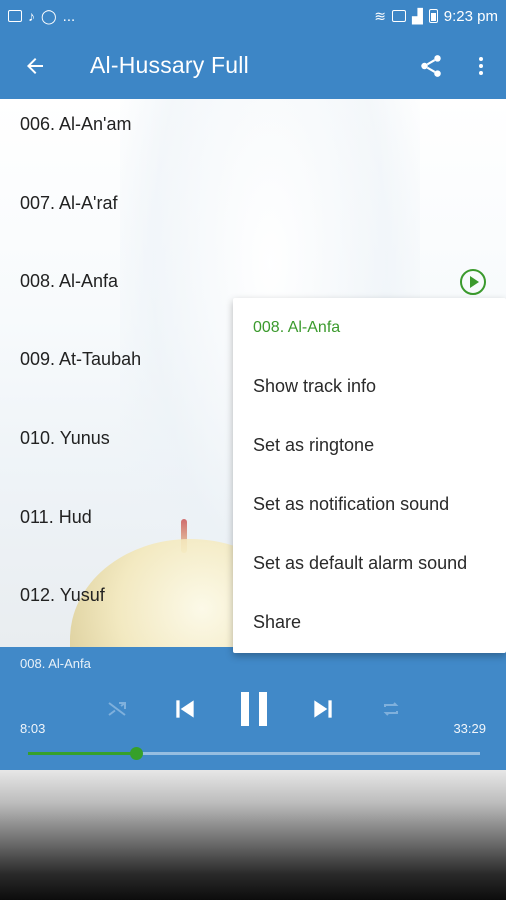  What do you see at coordinates (369, 563) in the screenshot?
I see `menu-item-set-alarm-sound: Set as default alarm sound` at bounding box center [369, 563].